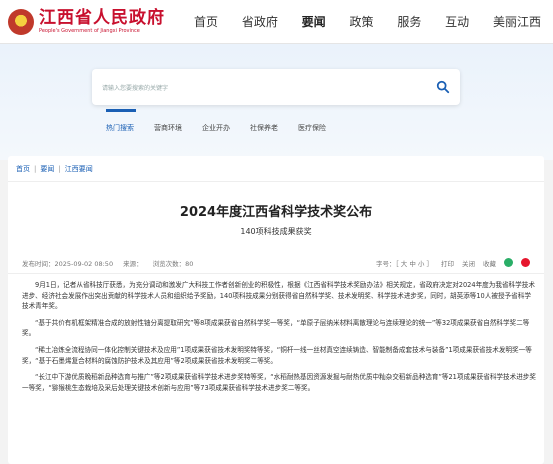 The width and height of the screenshot is (553, 464). I want to click on search-icon, so click(443, 87).